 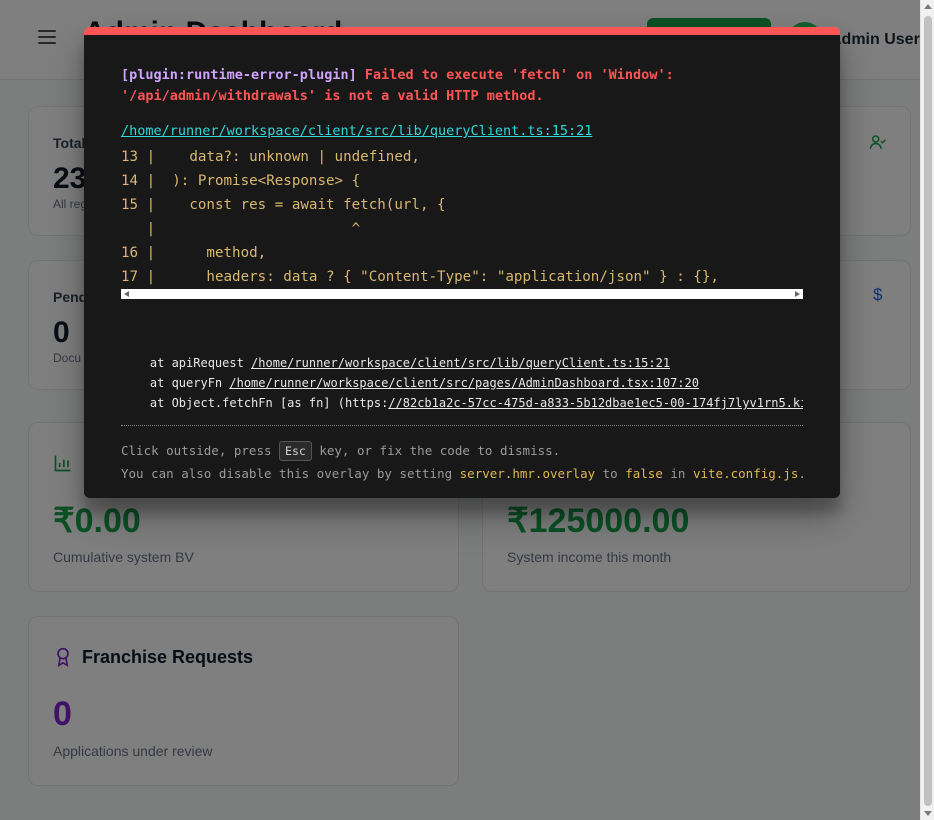 What do you see at coordinates (126, 294) in the screenshot?
I see `scroll-left-icon` at bounding box center [126, 294].